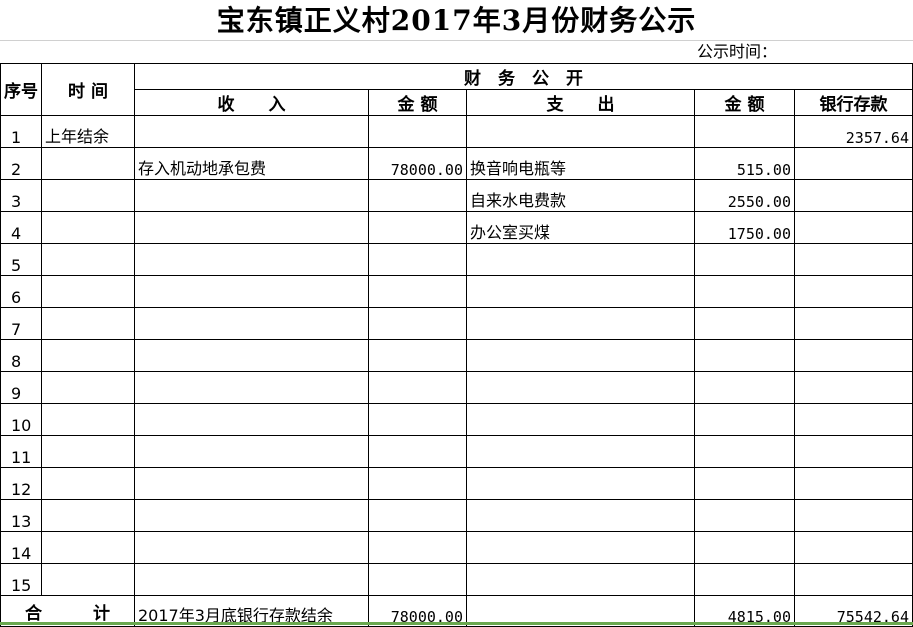 This screenshot has width=913, height=627. I want to click on table-row: 9, so click(456, 387).